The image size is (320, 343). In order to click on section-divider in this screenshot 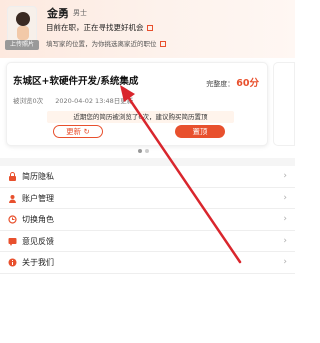, I will do `click(147, 162)`.